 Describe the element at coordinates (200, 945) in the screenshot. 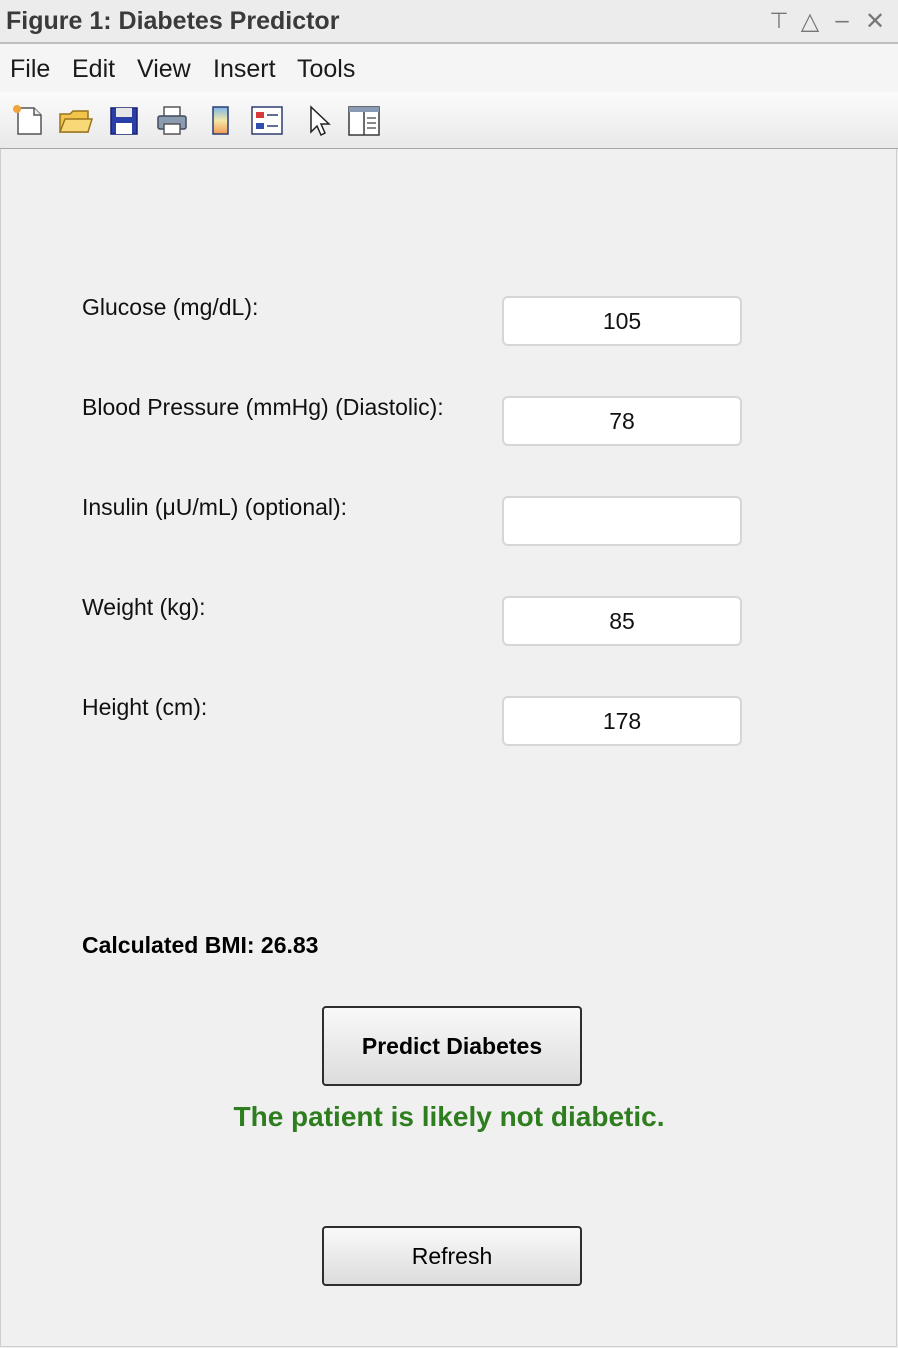

I see `bmi-result: Calculated BMI: 26.83` at that location.